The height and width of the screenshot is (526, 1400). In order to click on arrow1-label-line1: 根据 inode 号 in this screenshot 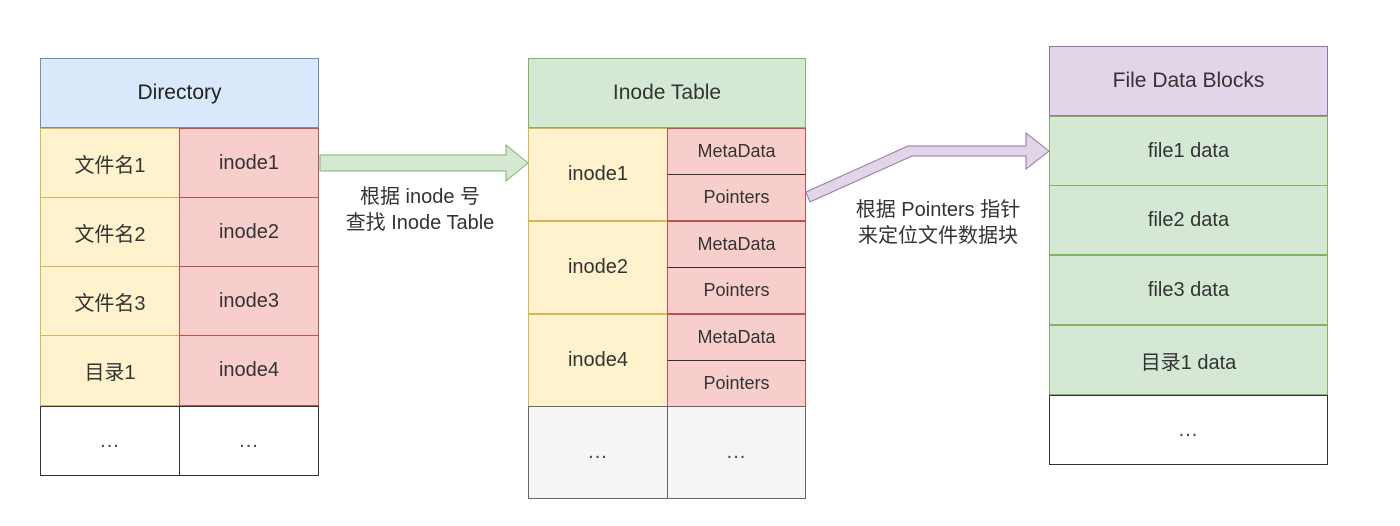, I will do `click(420, 197)`.